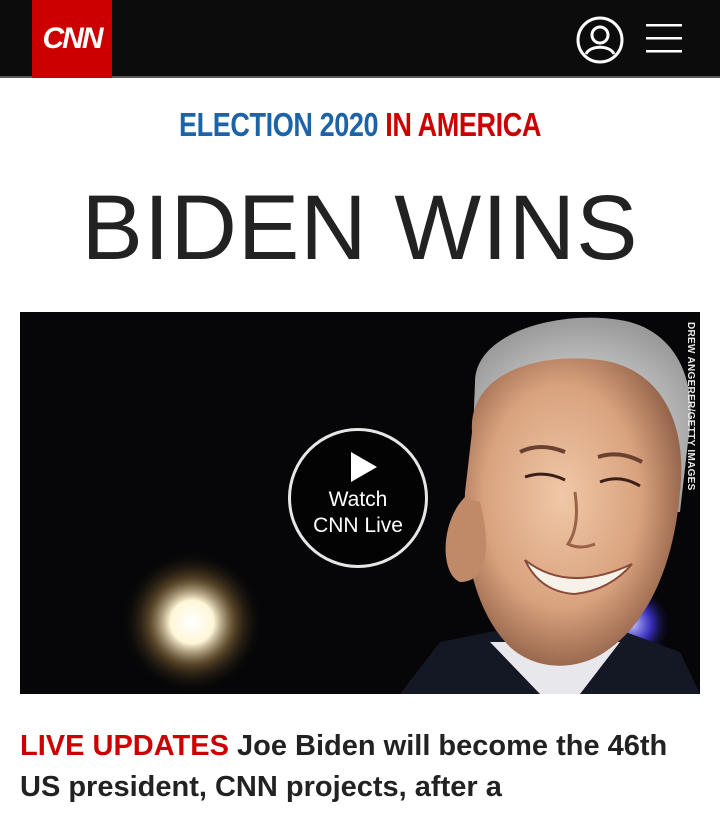 This screenshot has height=816, width=720. Describe the element at coordinates (664, 38) in the screenshot. I see `hamburger-menu-icon` at that location.